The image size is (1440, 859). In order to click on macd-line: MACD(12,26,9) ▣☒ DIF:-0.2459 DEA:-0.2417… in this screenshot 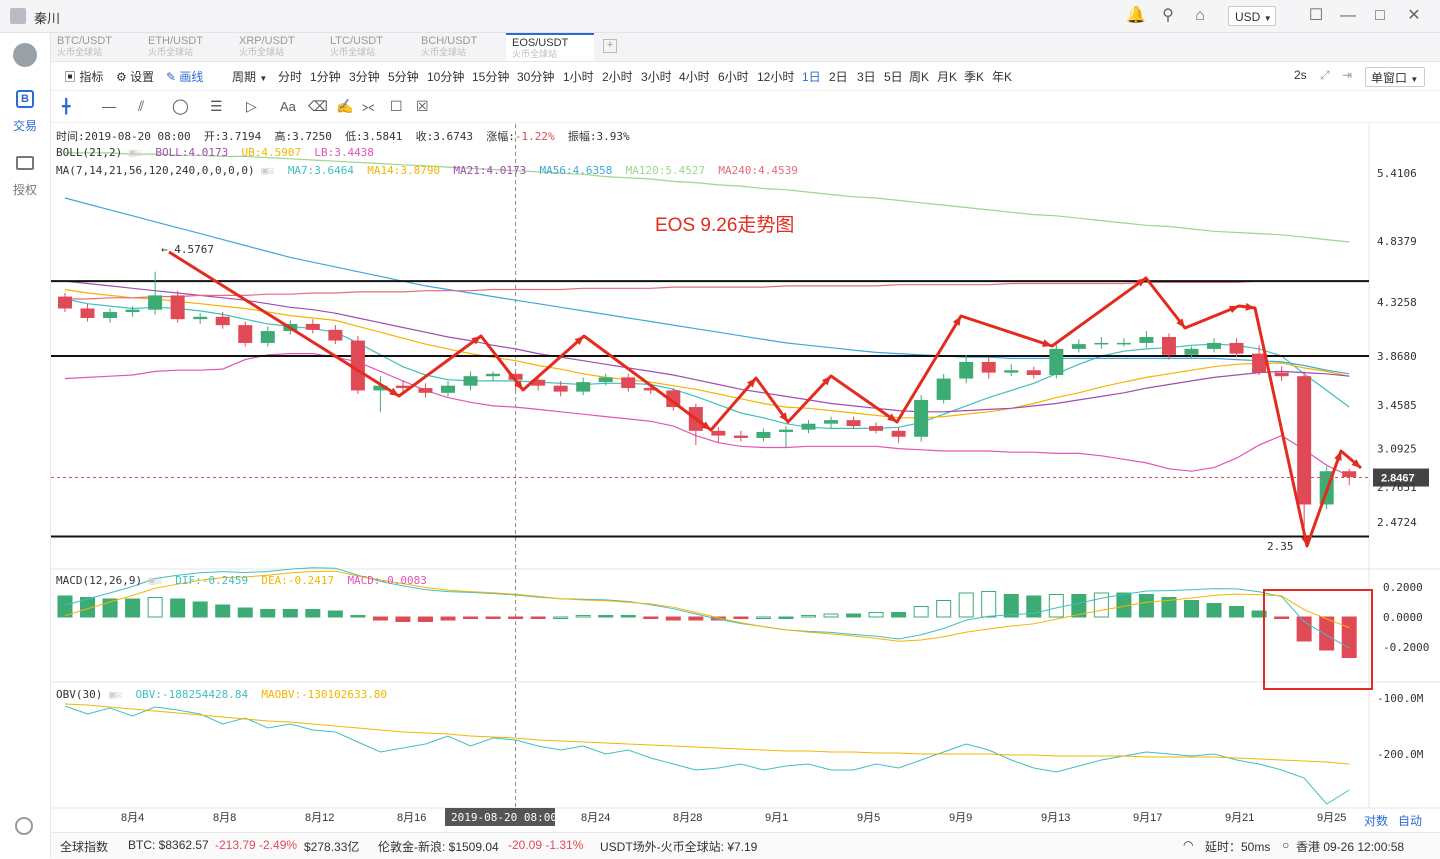, I will do `click(241, 580)`.